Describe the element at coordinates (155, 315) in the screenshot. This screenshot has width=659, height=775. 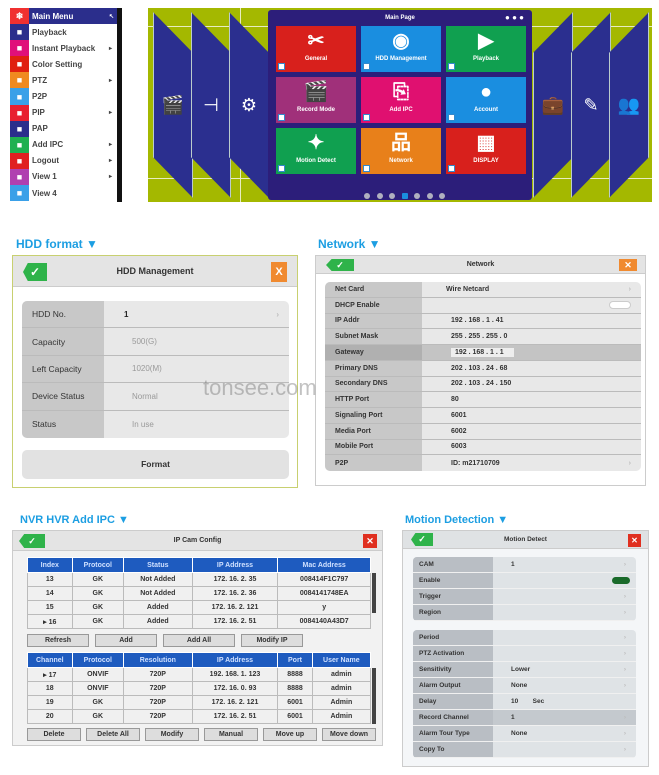
I see `hdd-row: HDD No. 1 ›` at that location.